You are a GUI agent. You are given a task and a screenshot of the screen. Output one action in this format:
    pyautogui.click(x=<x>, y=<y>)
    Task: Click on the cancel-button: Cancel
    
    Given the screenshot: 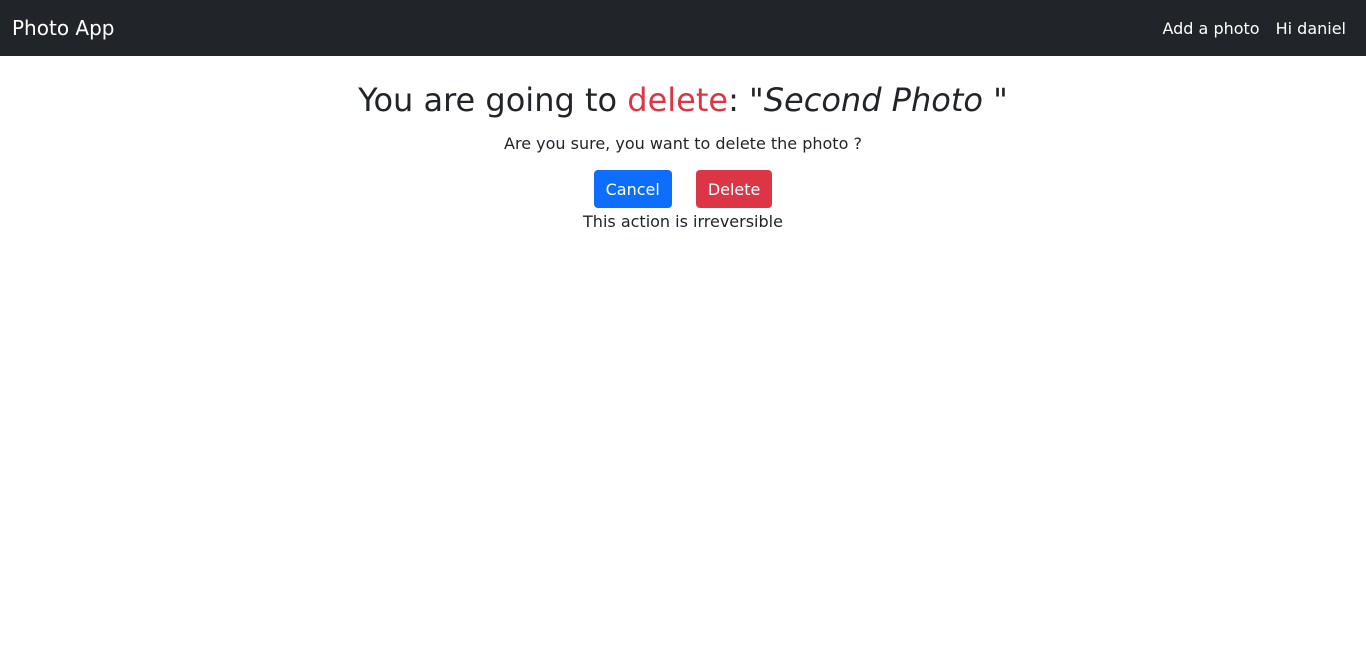 What is the action you would take?
    pyautogui.click(x=632, y=189)
    